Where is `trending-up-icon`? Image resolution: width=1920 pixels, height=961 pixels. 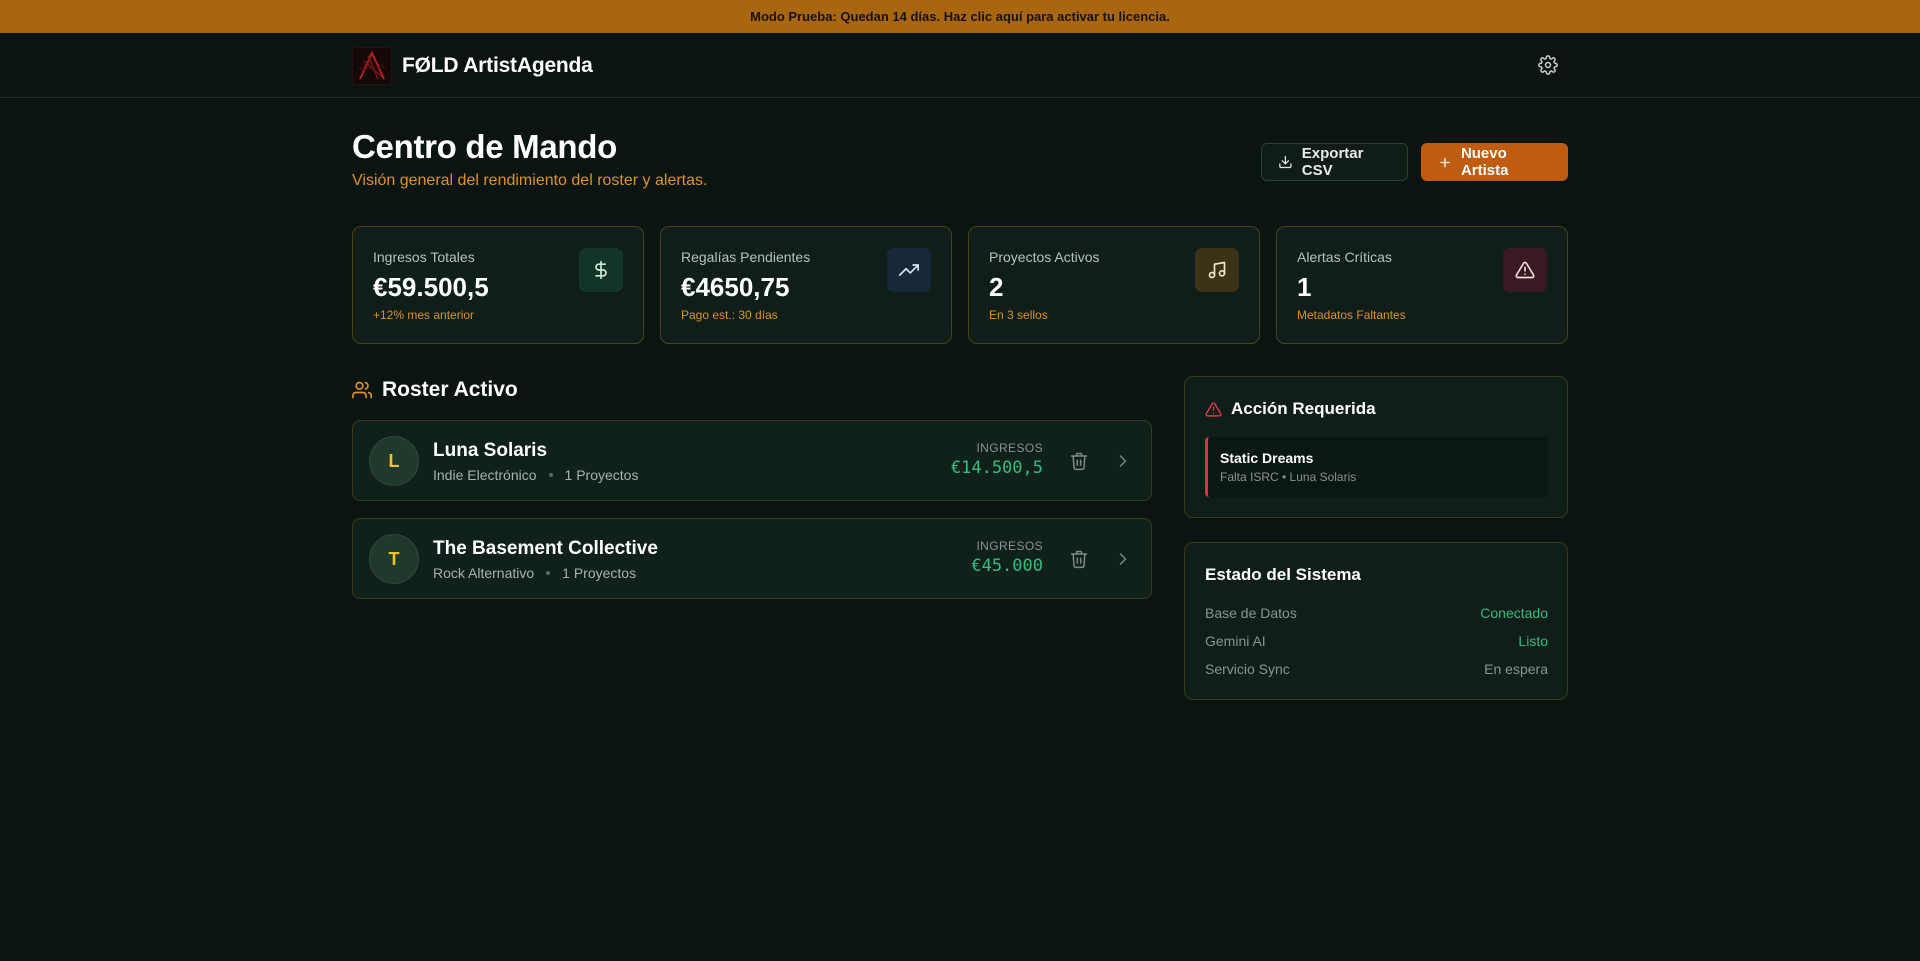 trending-up-icon is located at coordinates (909, 270).